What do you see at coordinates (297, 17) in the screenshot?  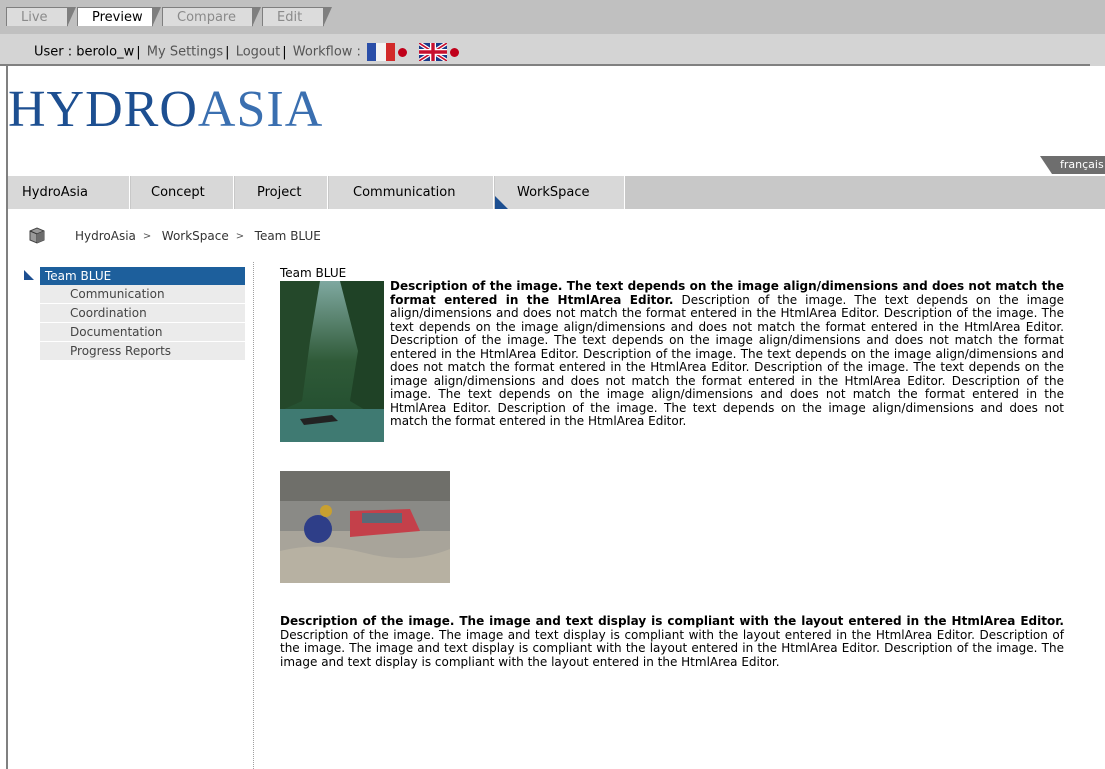 I see `tab-edit: Edit` at bounding box center [297, 17].